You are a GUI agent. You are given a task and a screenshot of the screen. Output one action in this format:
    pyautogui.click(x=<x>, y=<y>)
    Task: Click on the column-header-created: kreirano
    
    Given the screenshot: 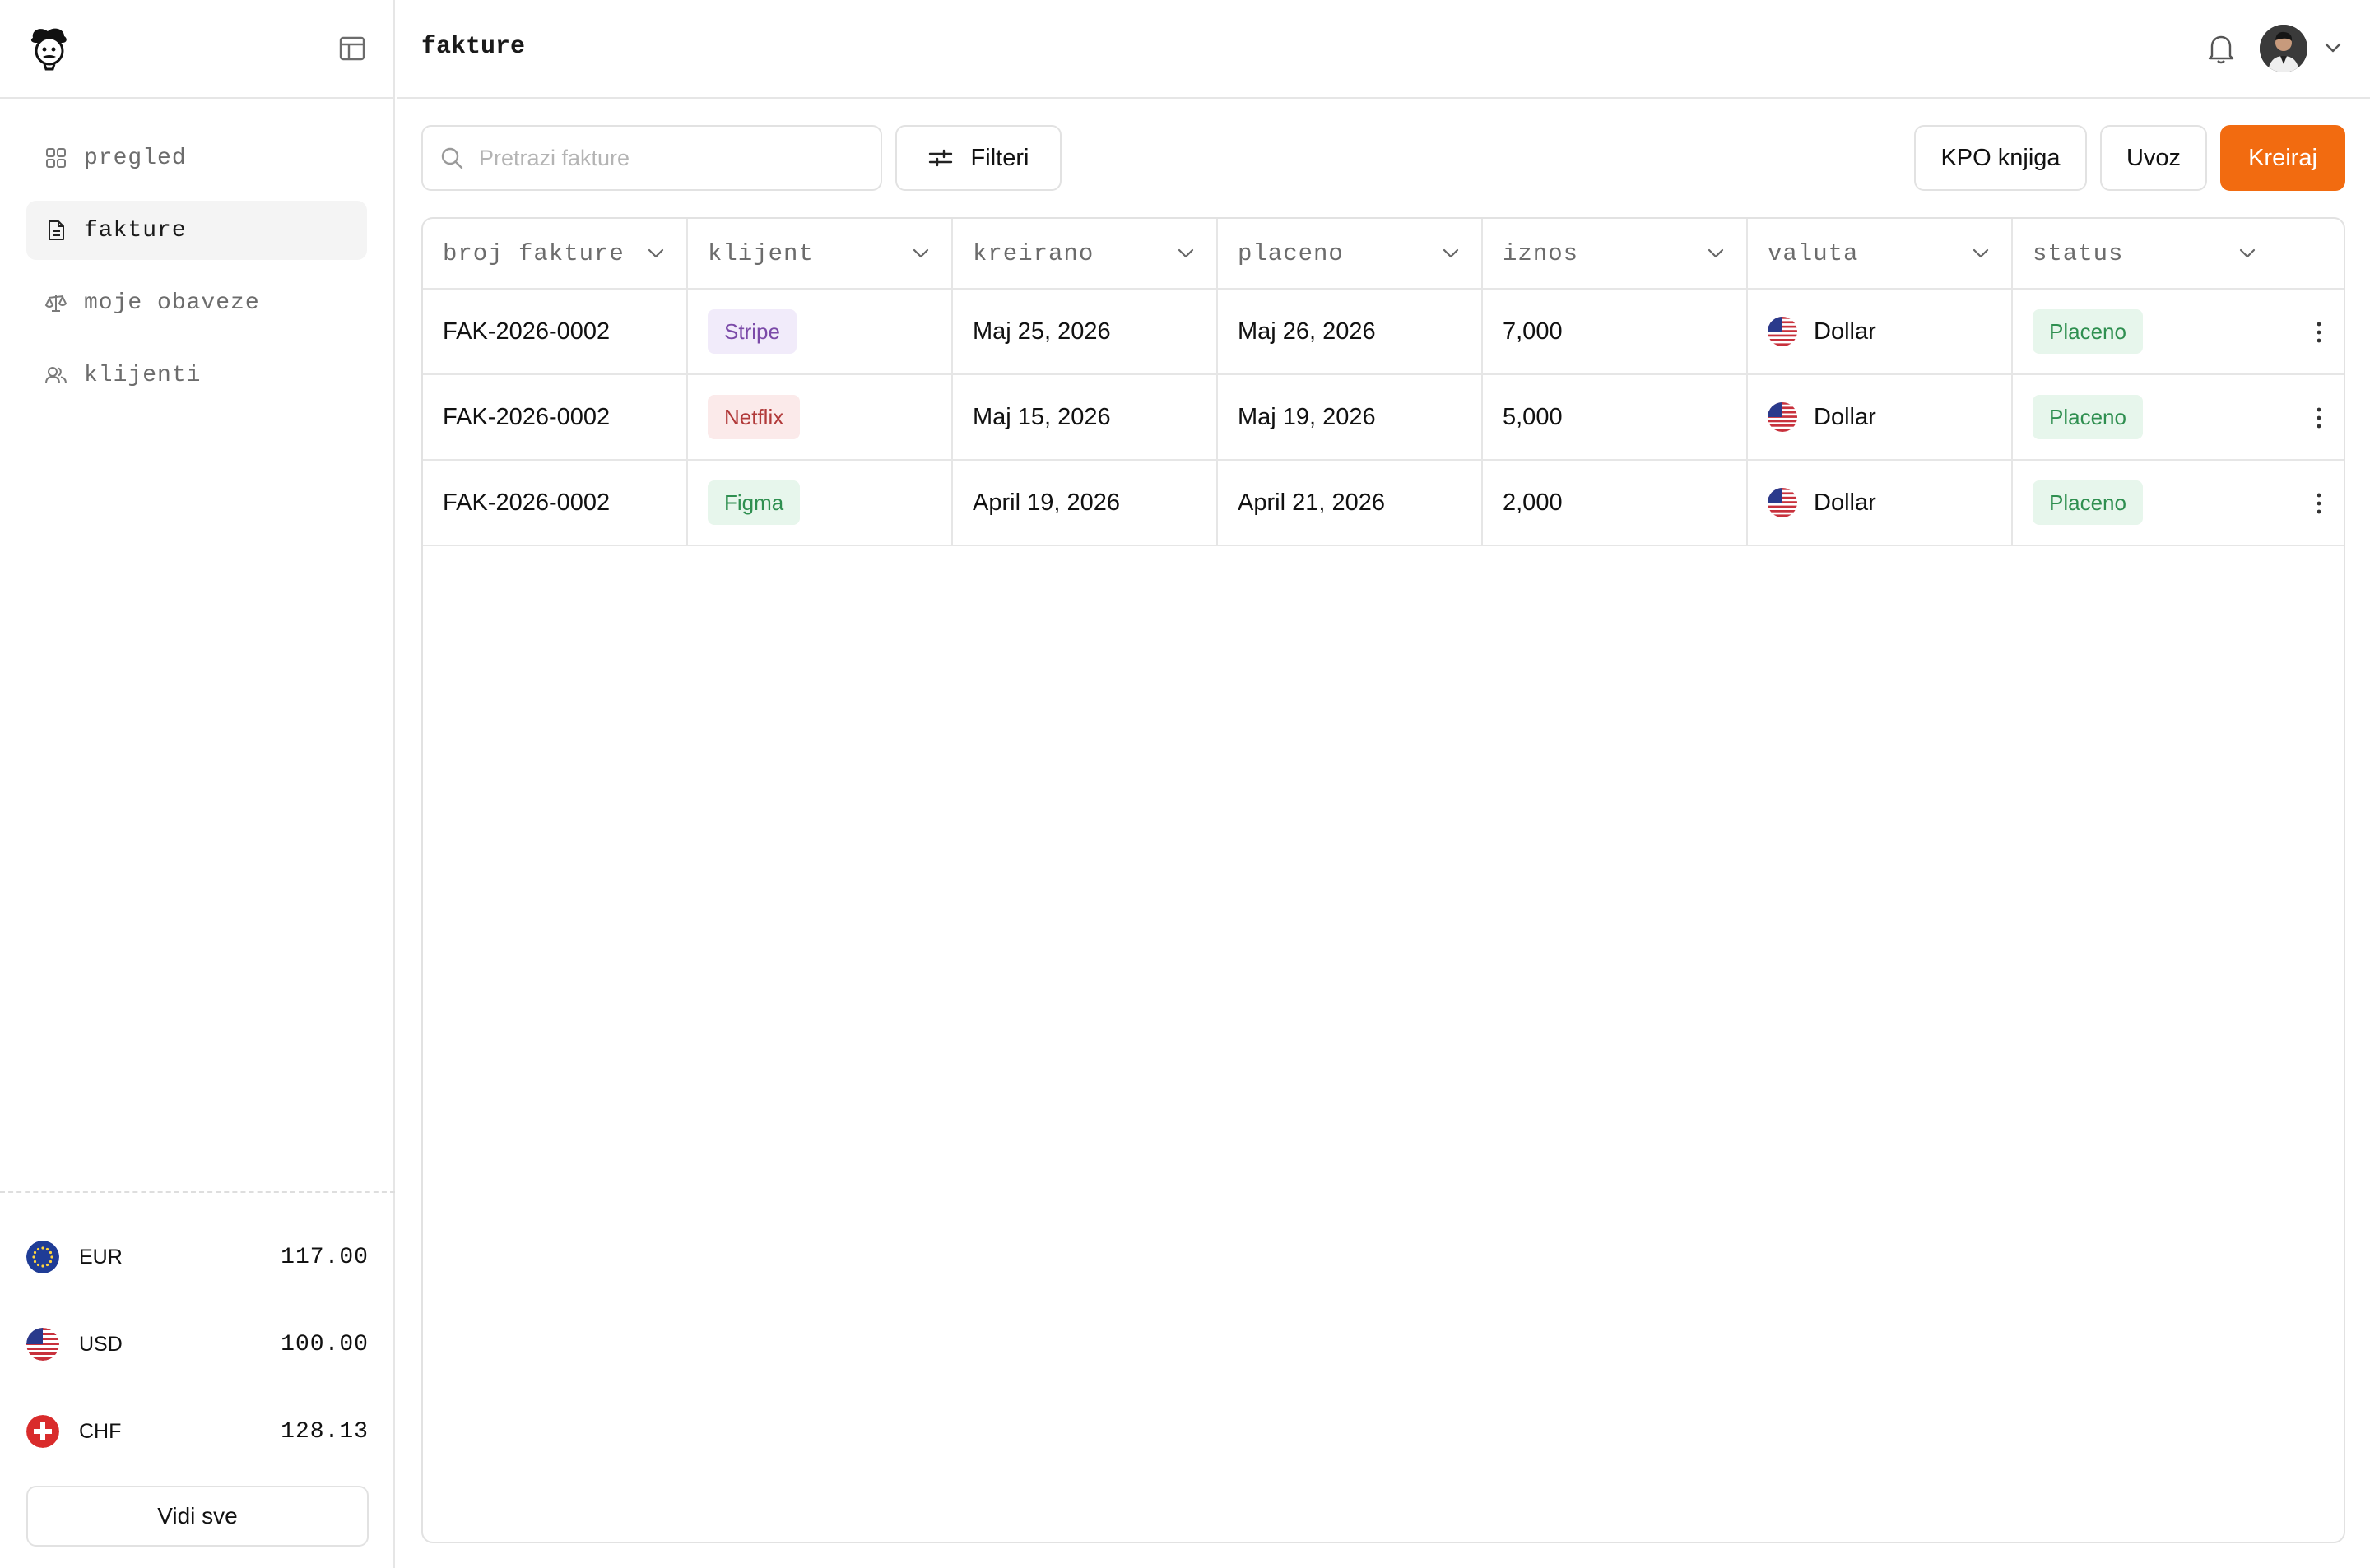 What is the action you would take?
    pyautogui.click(x=1085, y=253)
    